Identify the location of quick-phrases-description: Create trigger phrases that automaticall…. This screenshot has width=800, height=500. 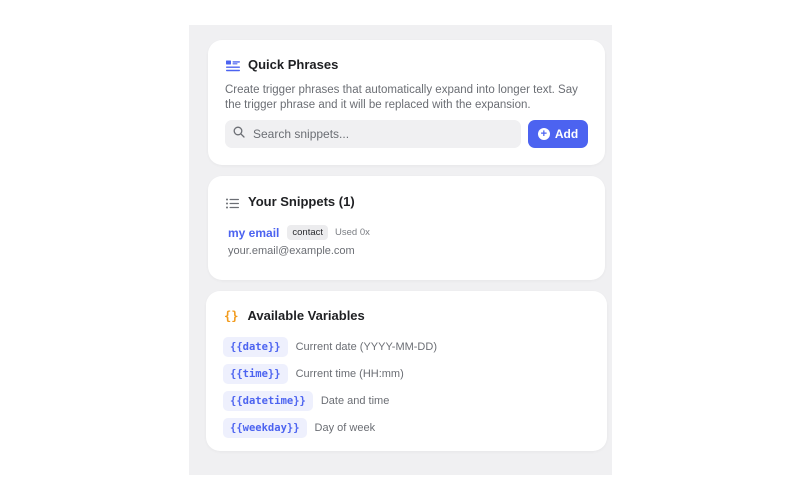
(401, 97).